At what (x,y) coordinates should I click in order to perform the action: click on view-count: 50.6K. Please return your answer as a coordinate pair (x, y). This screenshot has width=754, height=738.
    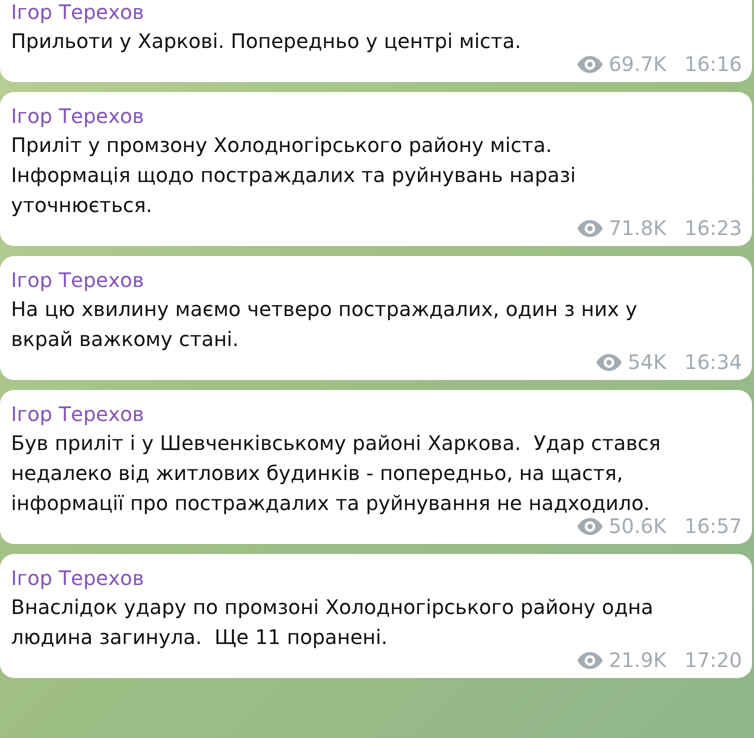
    Looking at the image, I should click on (637, 526).